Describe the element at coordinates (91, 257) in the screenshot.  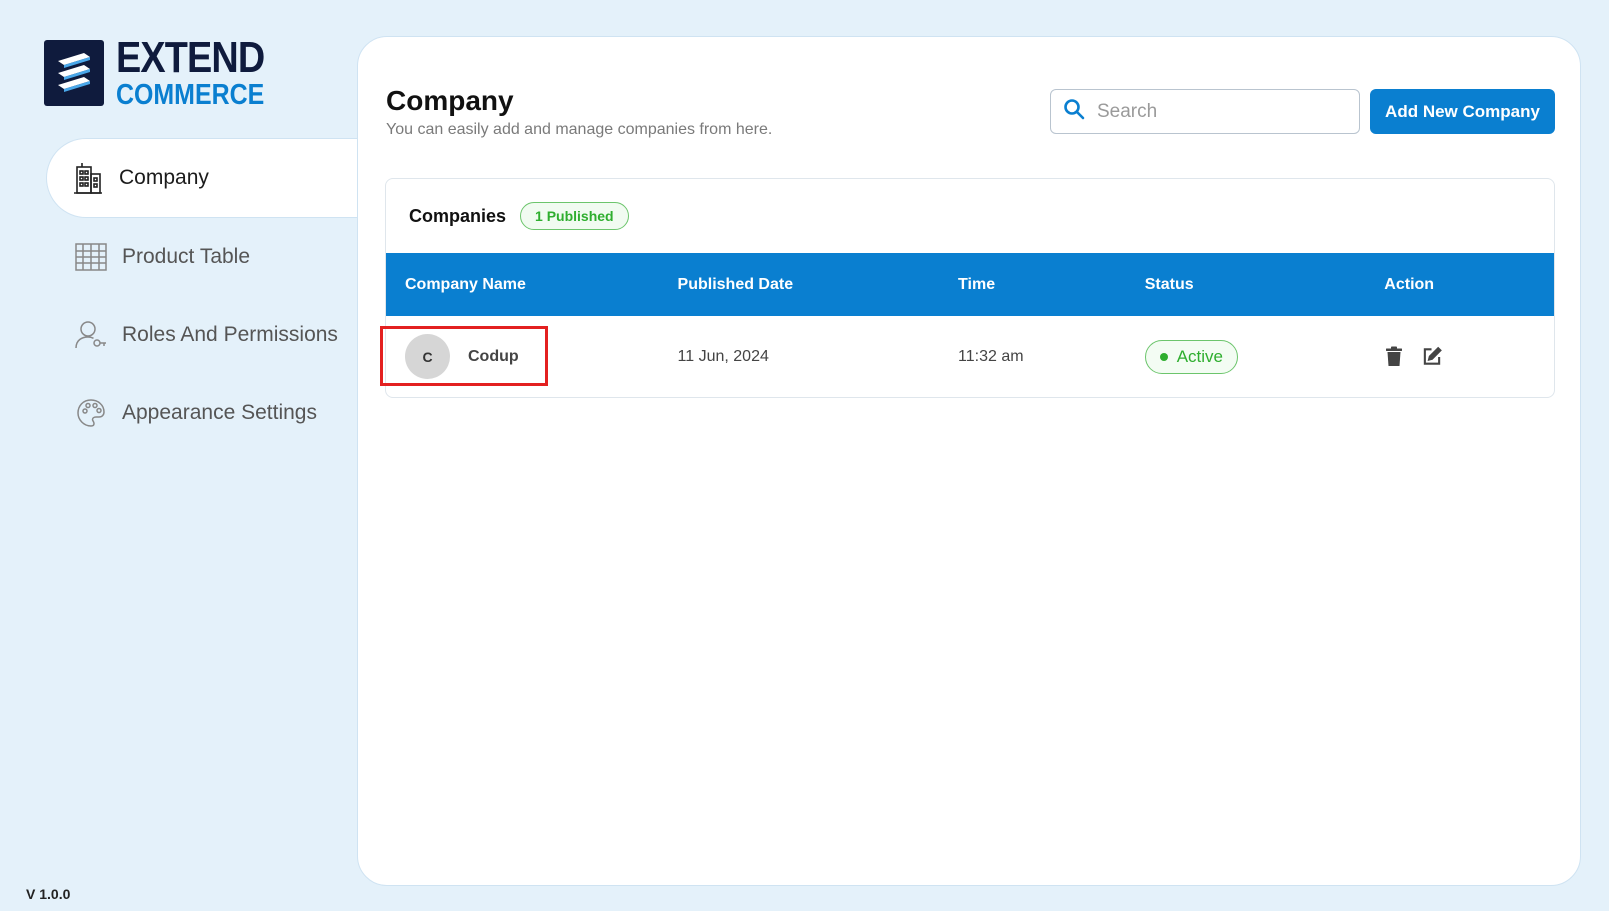
I see `table-grid-icon` at that location.